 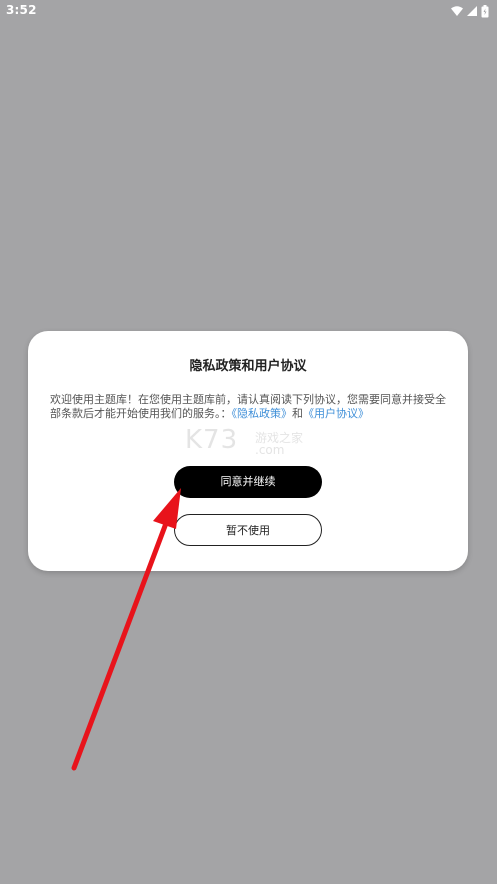 I want to click on cell-signal-icon, so click(x=472, y=11).